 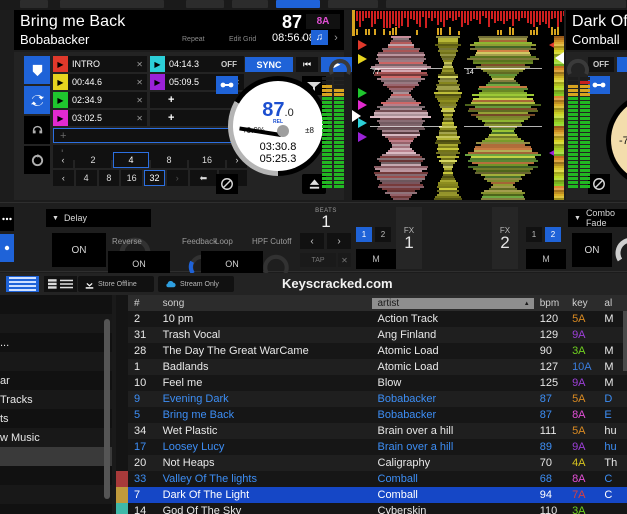 I want to click on waveform-scroll-area: 77 14, so click(x=458, y=118).